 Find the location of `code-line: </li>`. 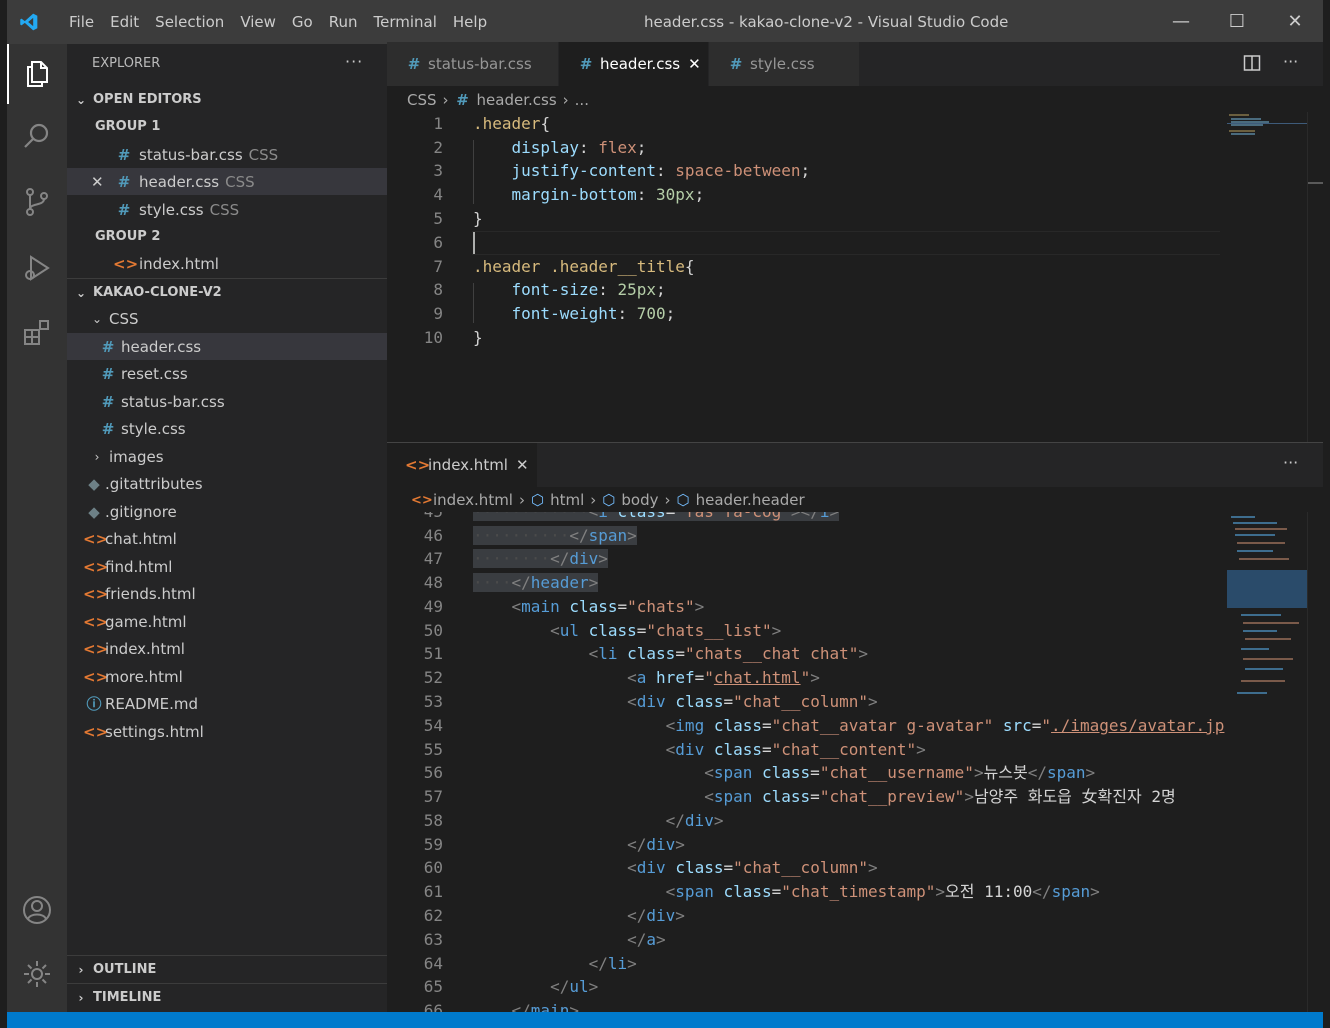

code-line: </li> is located at coordinates (612, 963).